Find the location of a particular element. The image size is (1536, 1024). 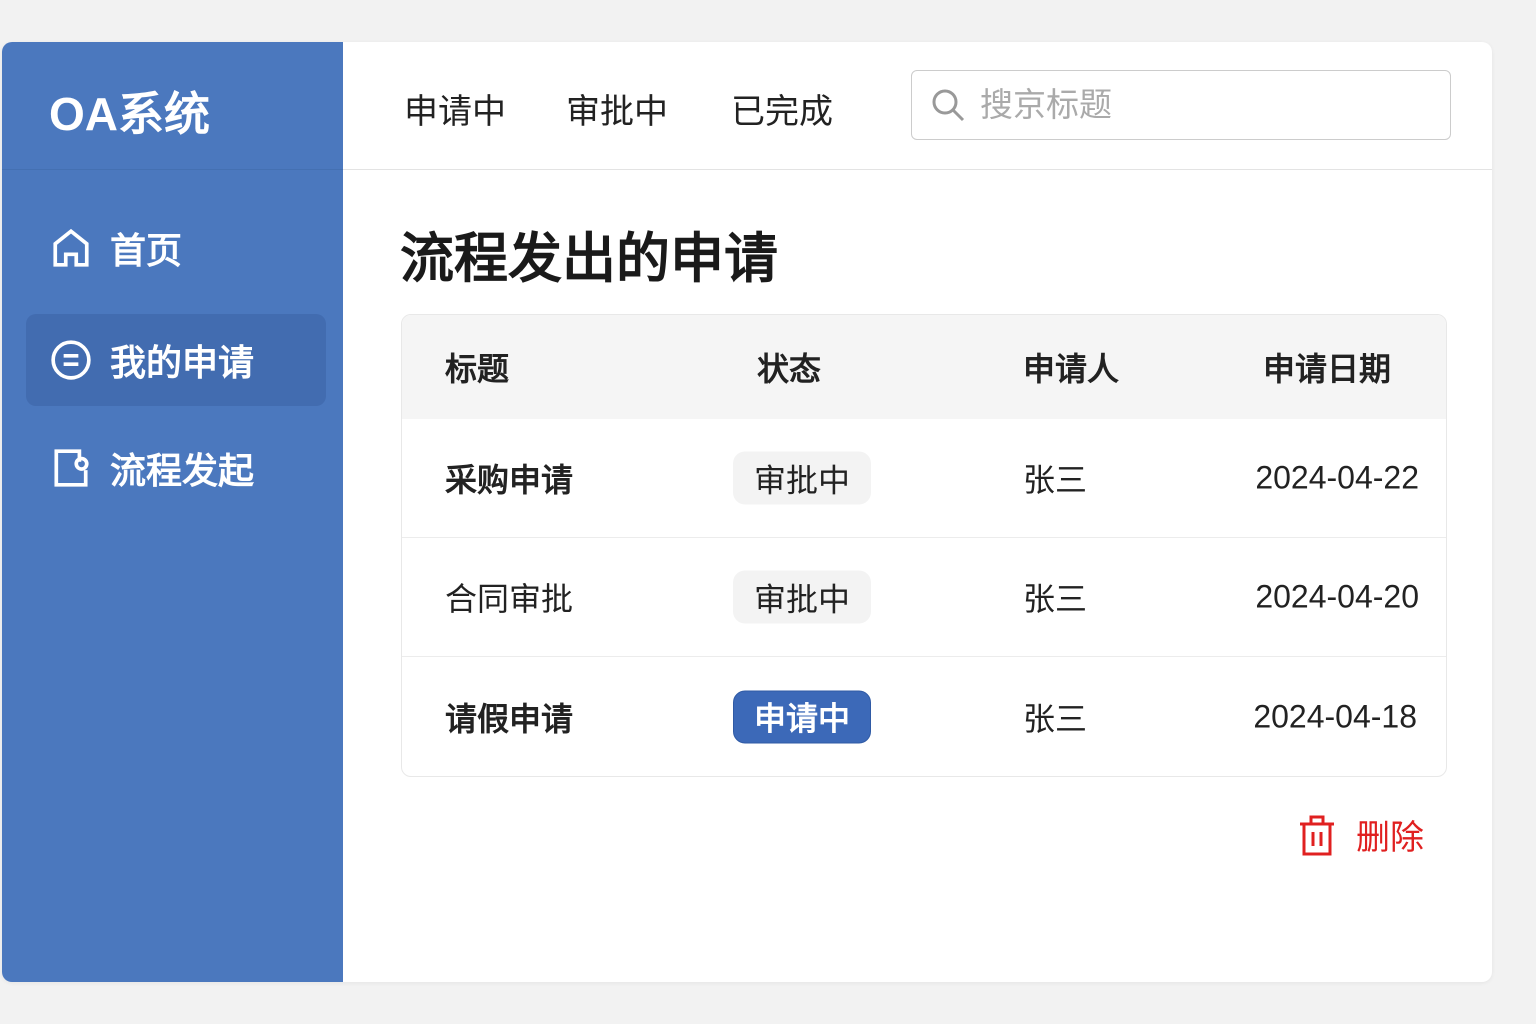

sidebar-item-my-applications: 我的申请 is located at coordinates (176, 360).